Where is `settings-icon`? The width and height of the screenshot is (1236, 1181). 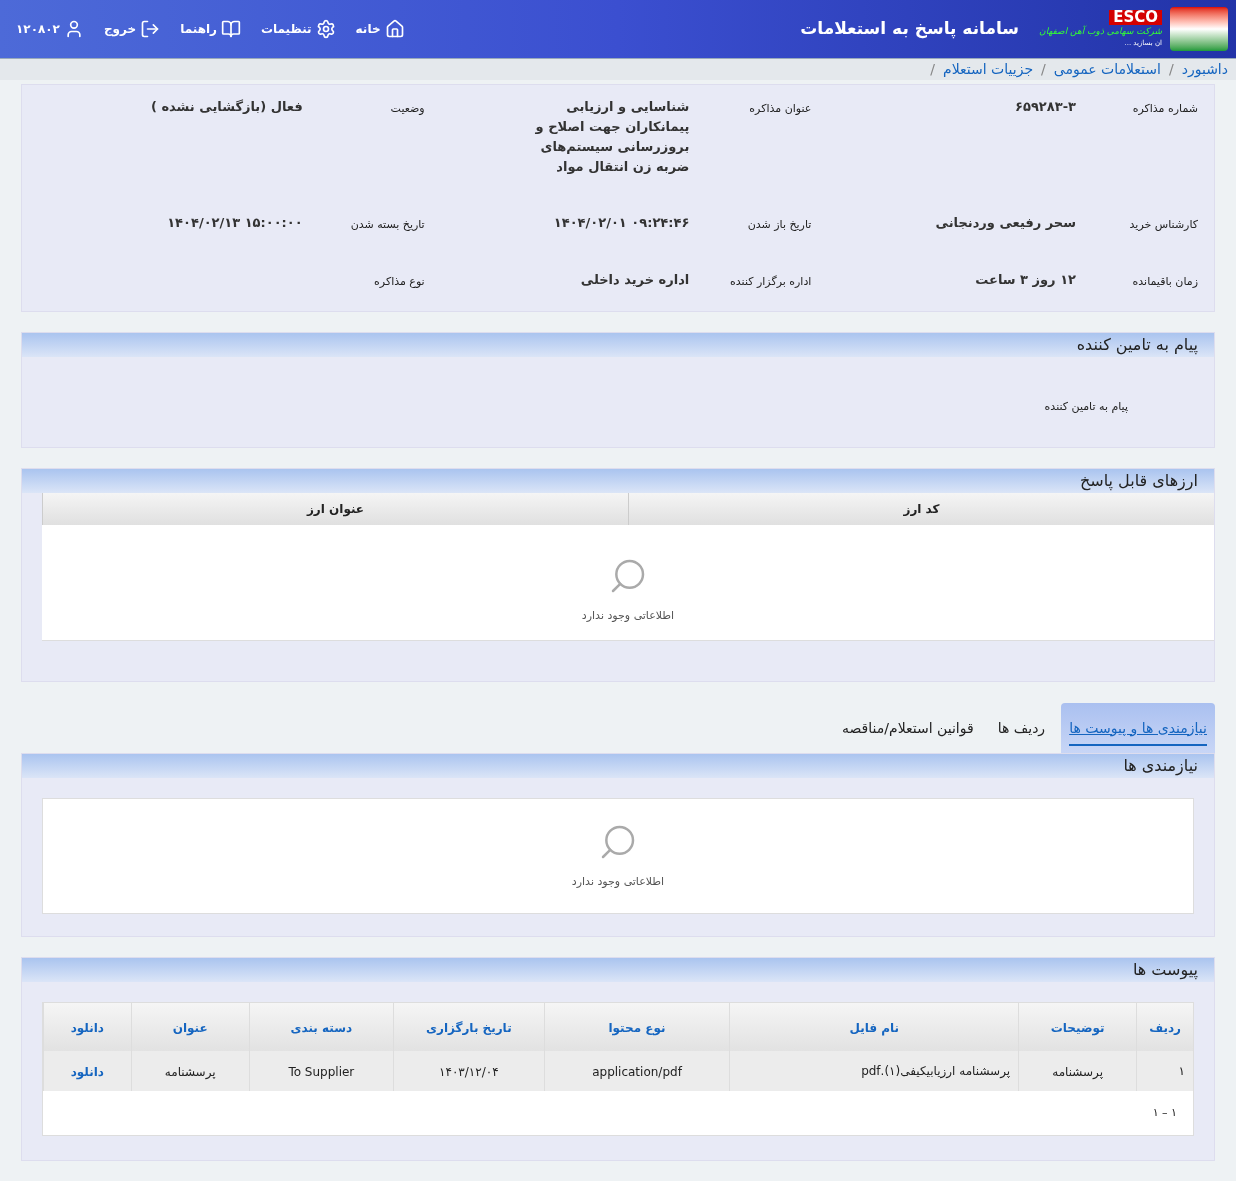 settings-icon is located at coordinates (325, 29).